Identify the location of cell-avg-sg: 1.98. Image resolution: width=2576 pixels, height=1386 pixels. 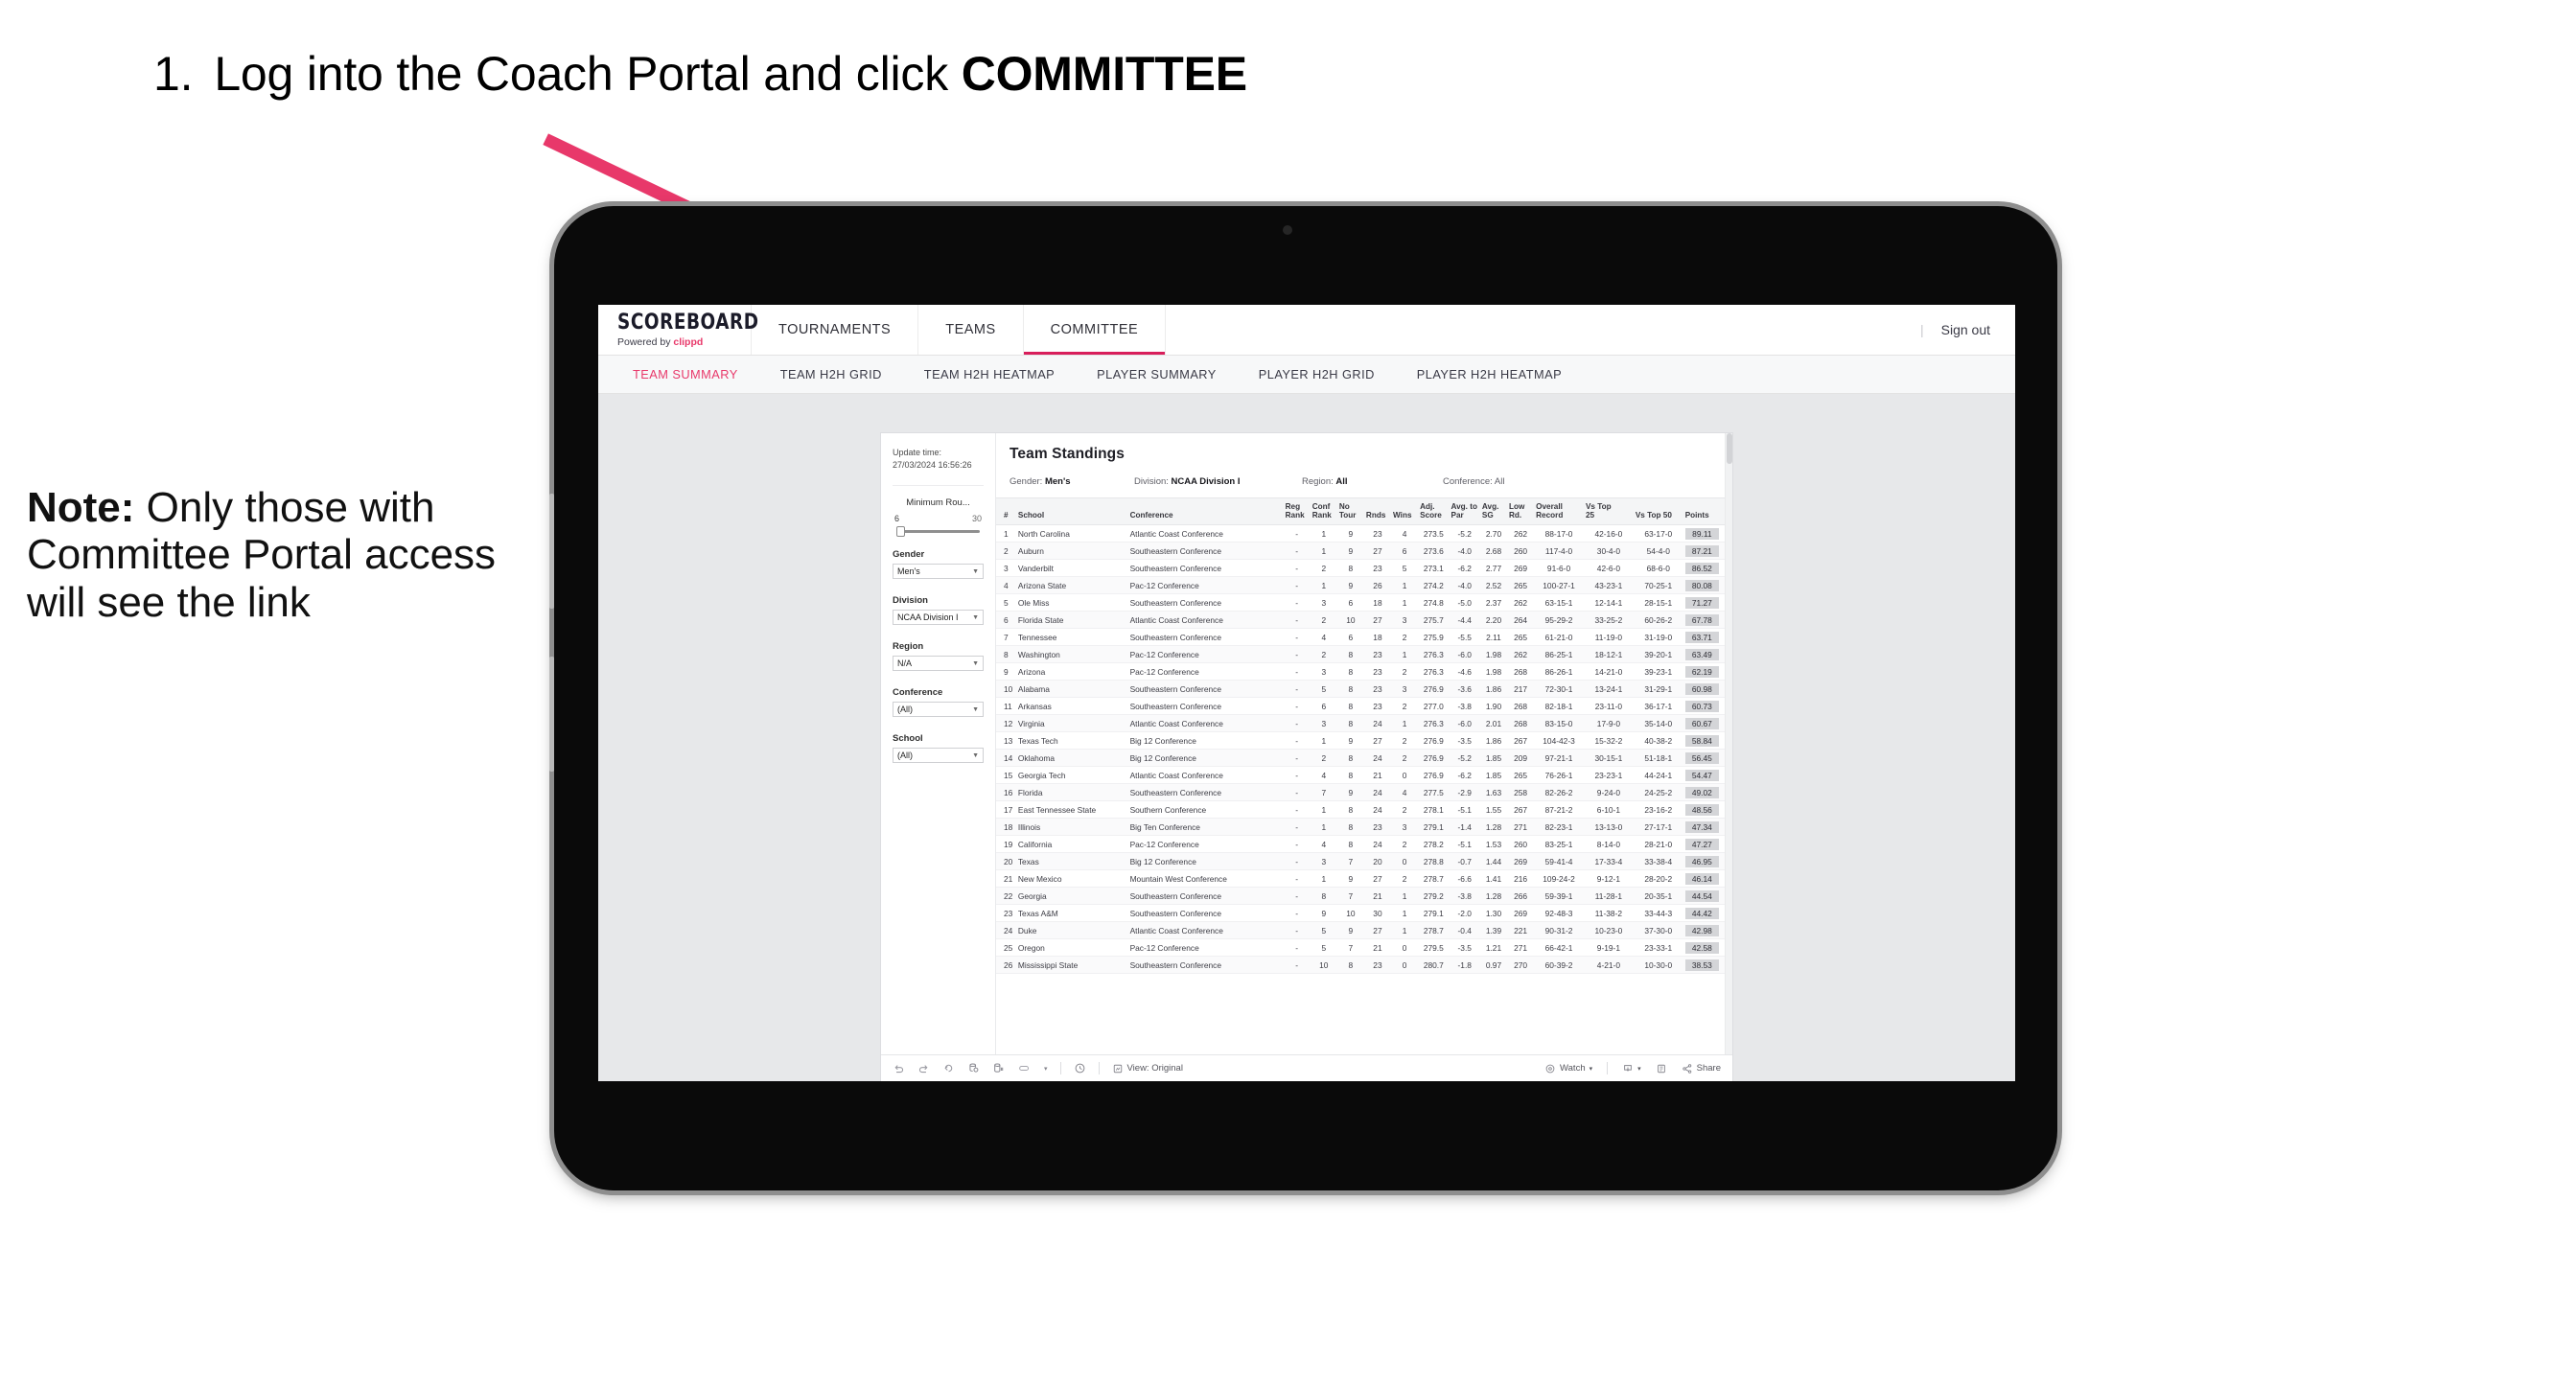
(1493, 672).